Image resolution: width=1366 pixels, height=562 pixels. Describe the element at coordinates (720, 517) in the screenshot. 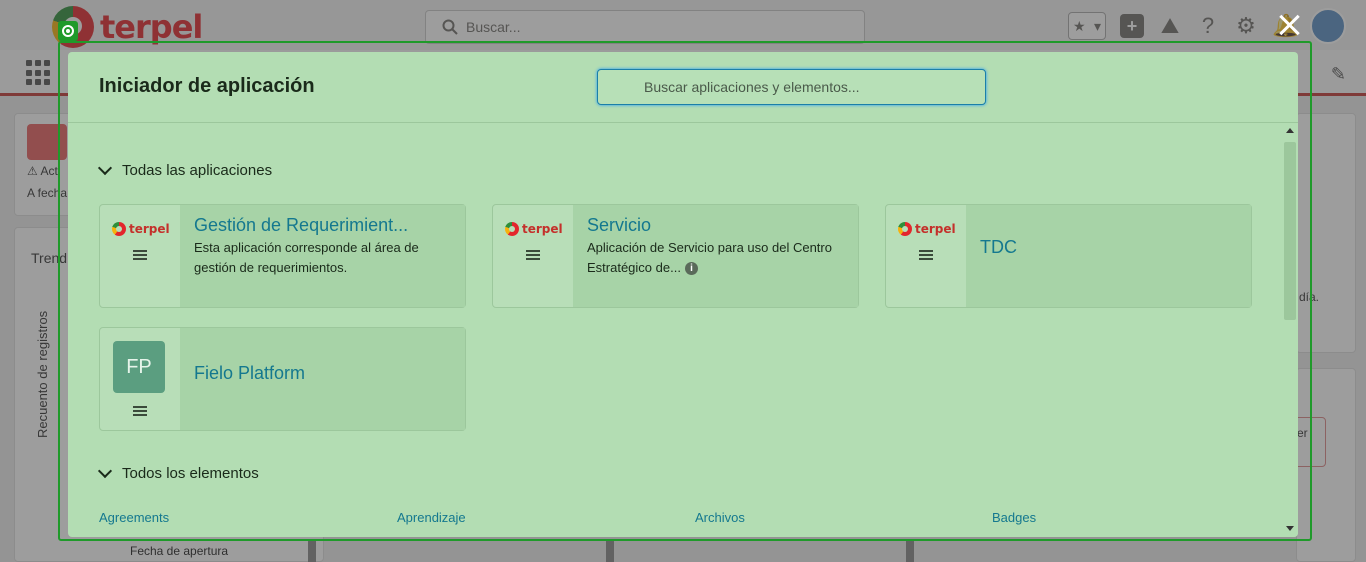

I see `item-link-archivos: Archivos` at that location.